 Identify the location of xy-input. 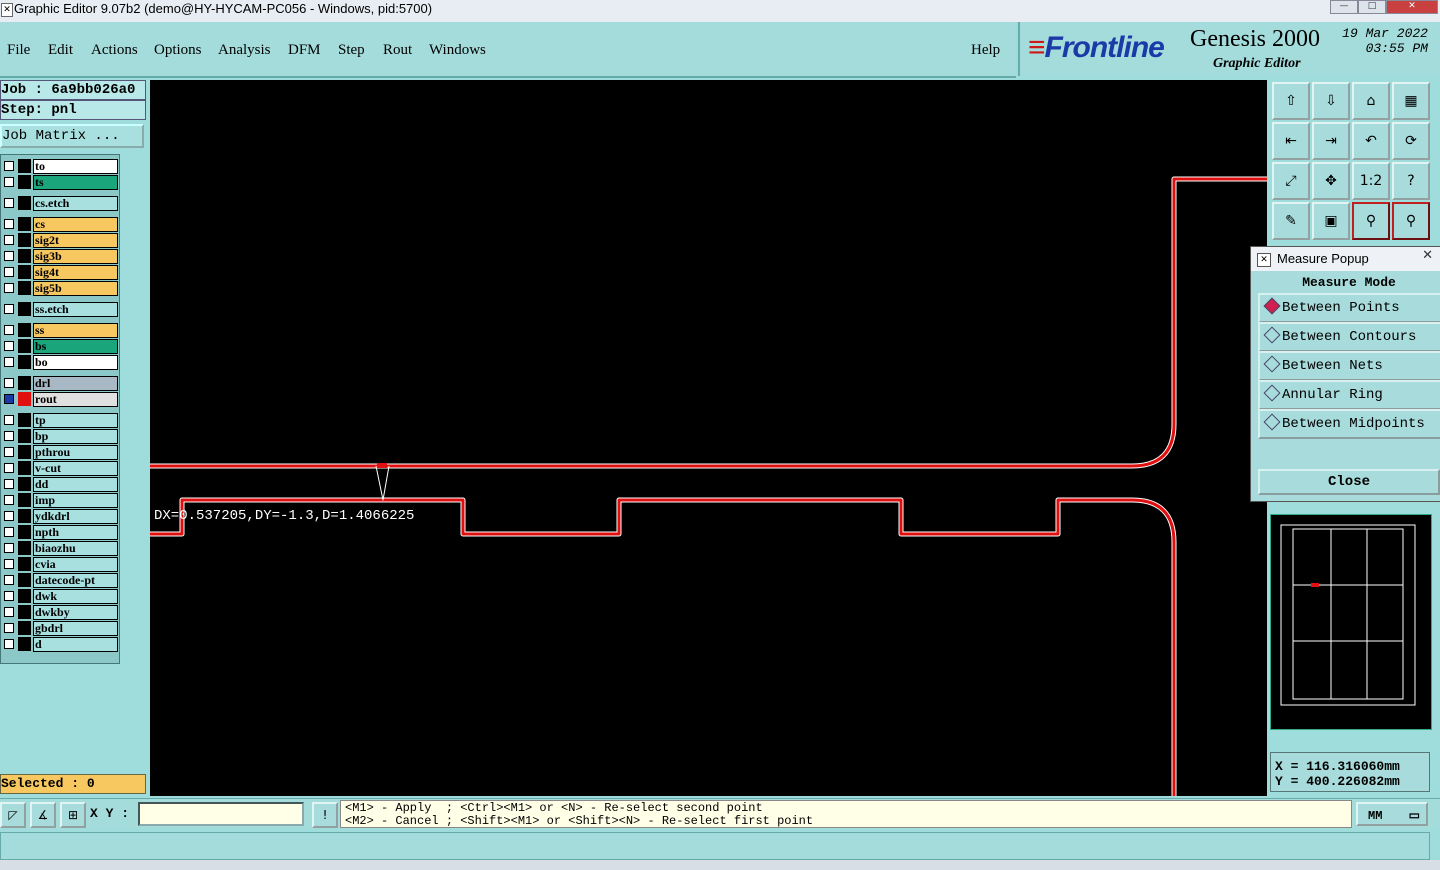
(221, 814).